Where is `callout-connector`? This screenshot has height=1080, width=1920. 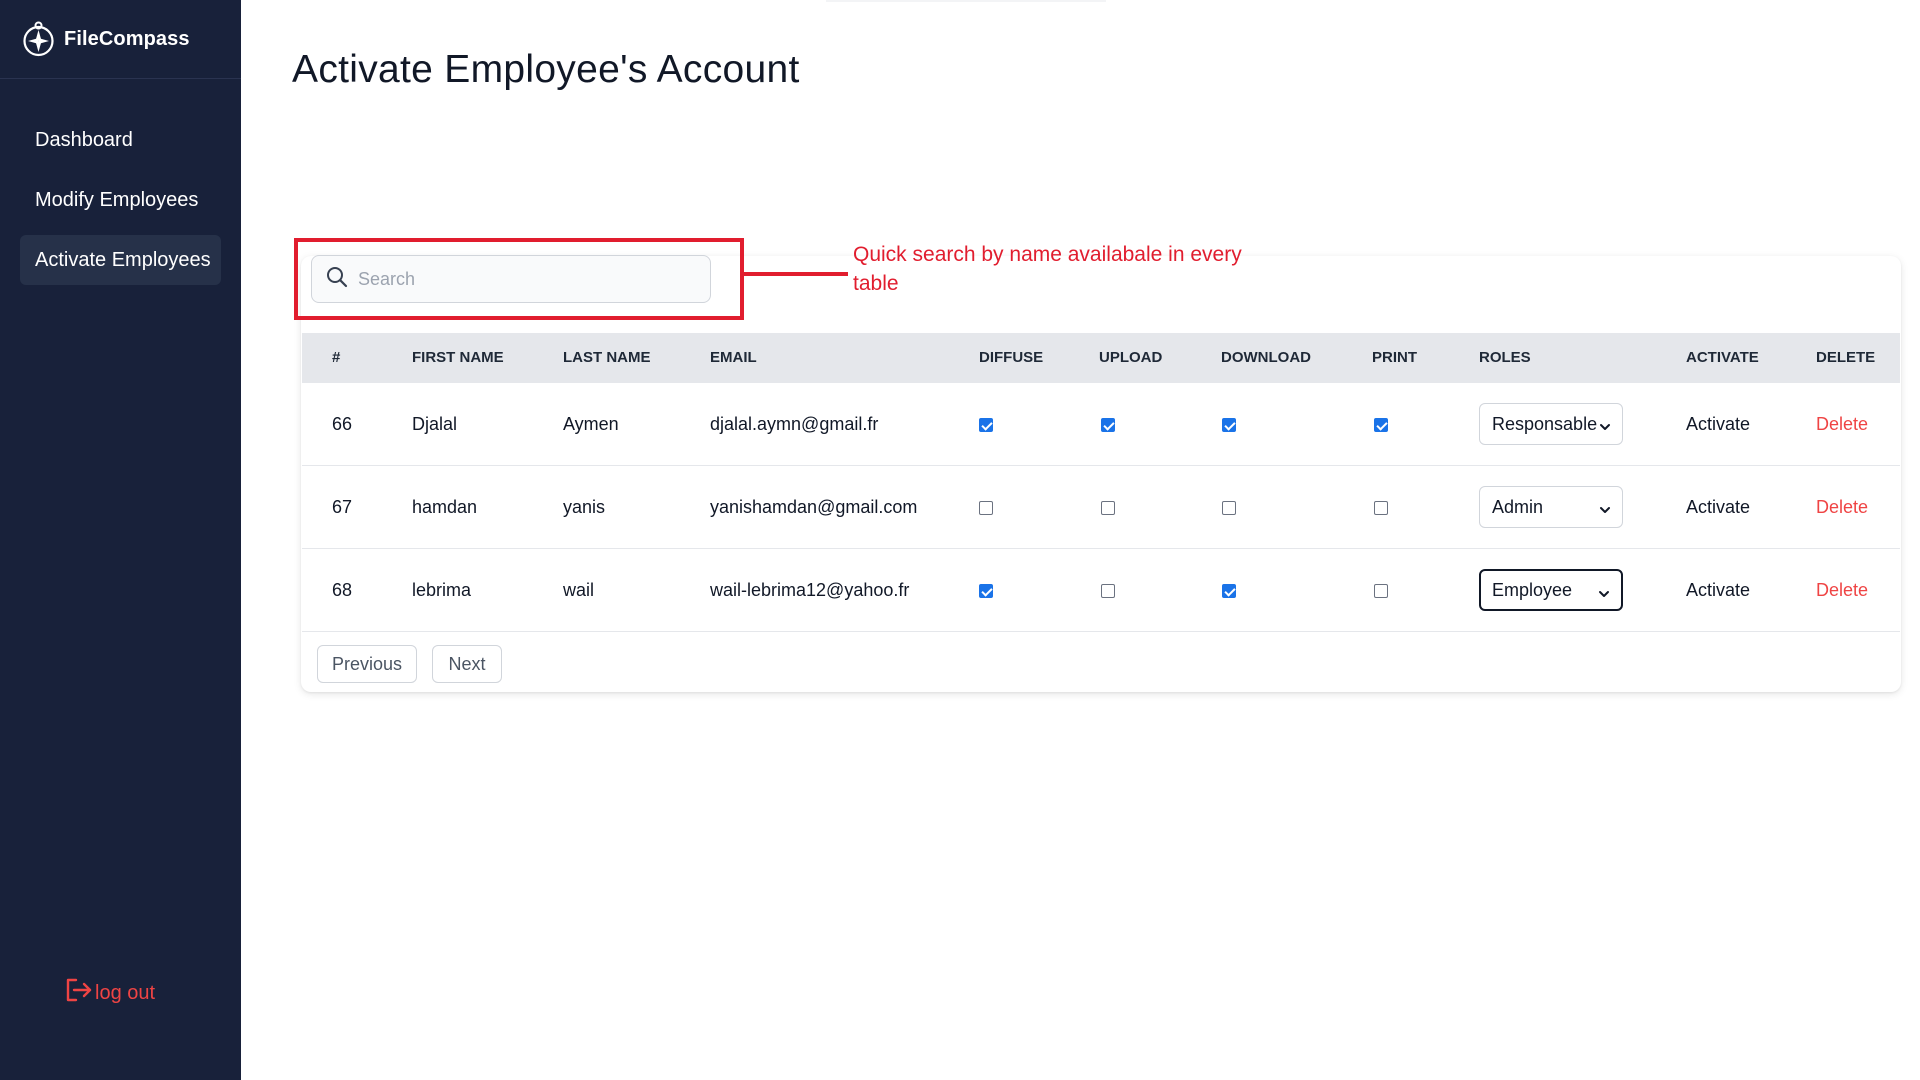 callout-connector is located at coordinates (796, 274).